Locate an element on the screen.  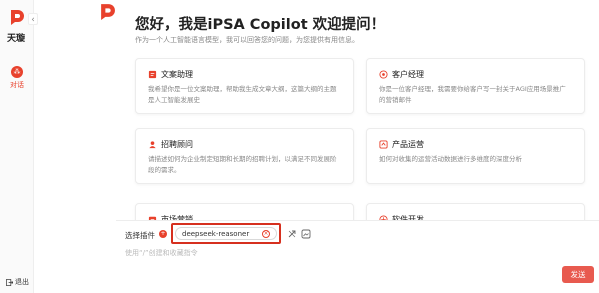
document-icon is located at coordinates (152, 74).